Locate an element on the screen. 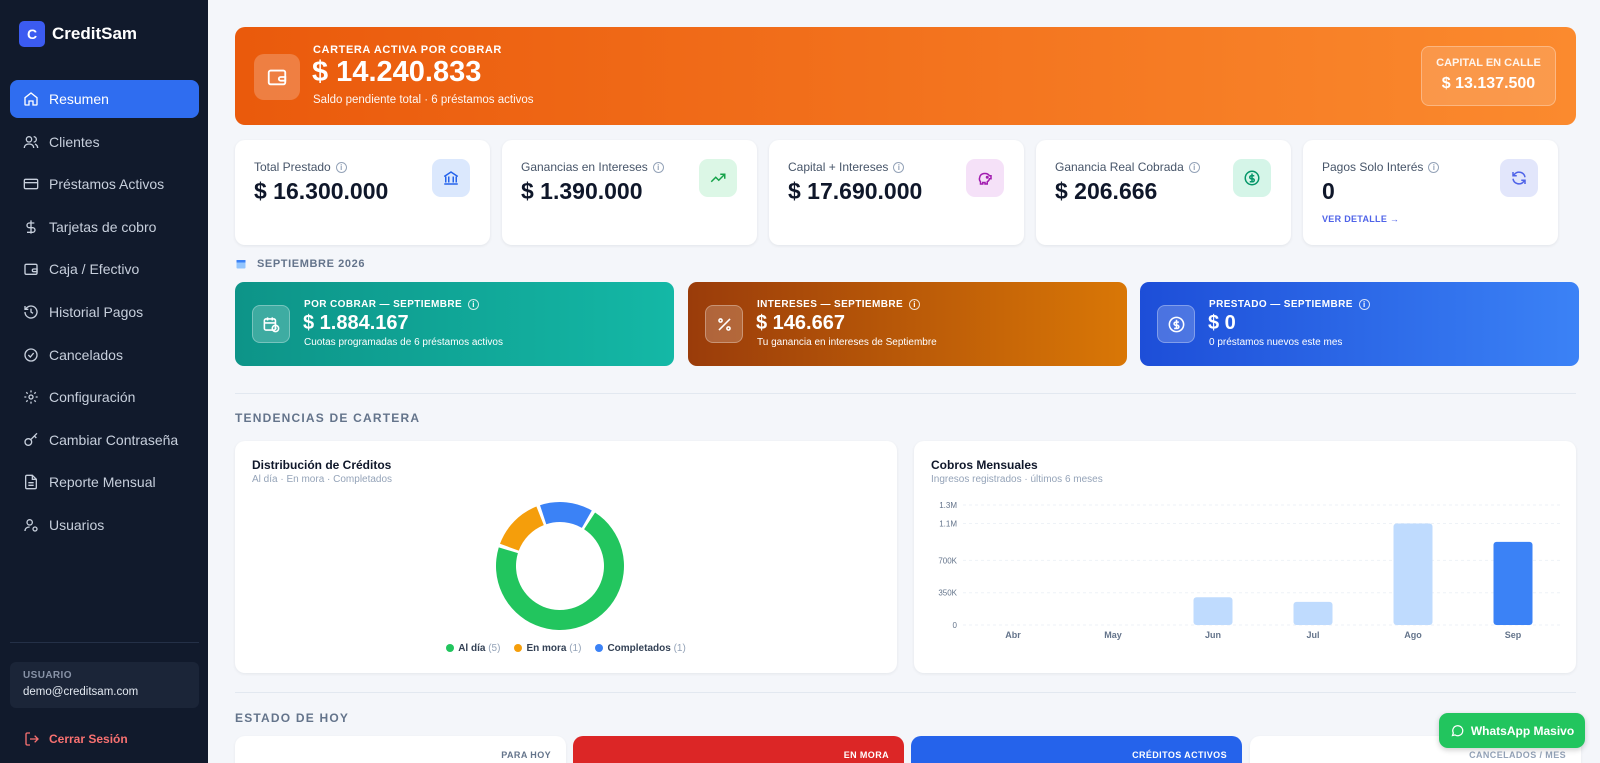  card-para-hoy: PARA HOY is located at coordinates (400, 749).